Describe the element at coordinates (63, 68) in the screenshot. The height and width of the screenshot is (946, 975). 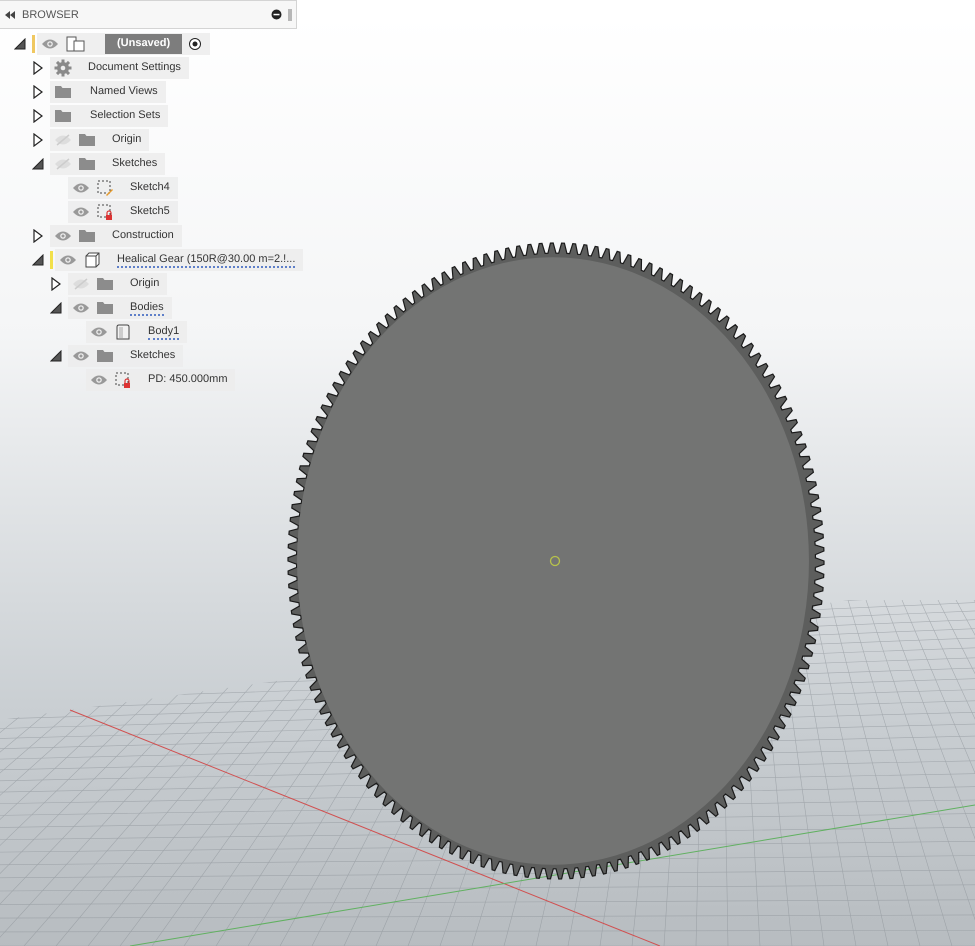
I see `gear-icon` at that location.